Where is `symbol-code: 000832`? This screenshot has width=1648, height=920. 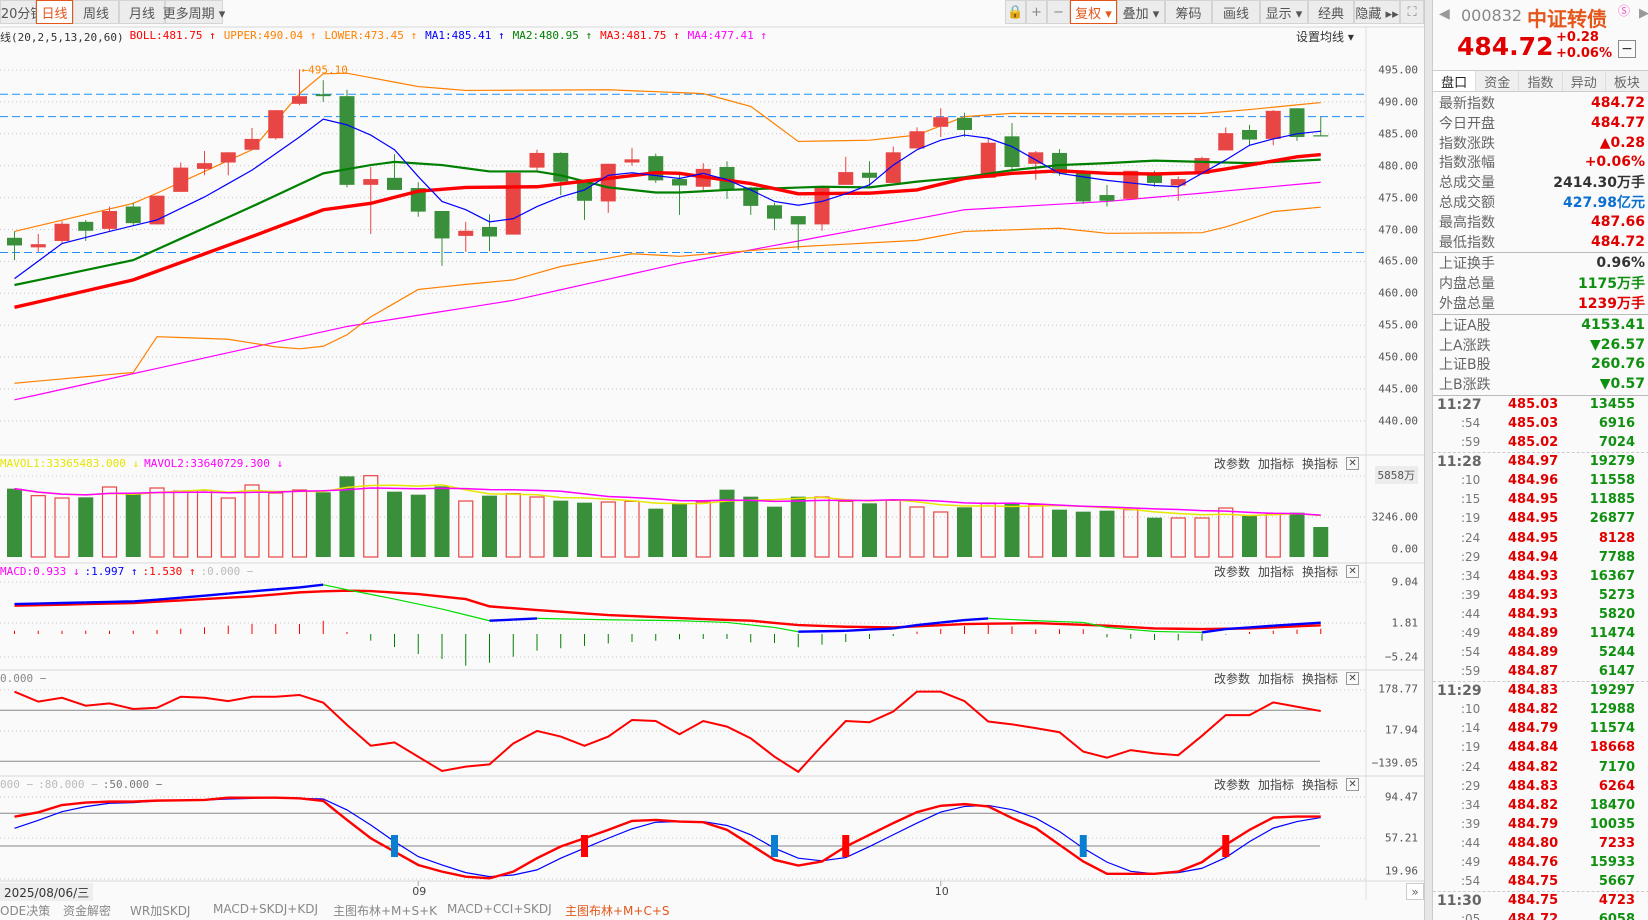 symbol-code: 000832 is located at coordinates (1492, 15).